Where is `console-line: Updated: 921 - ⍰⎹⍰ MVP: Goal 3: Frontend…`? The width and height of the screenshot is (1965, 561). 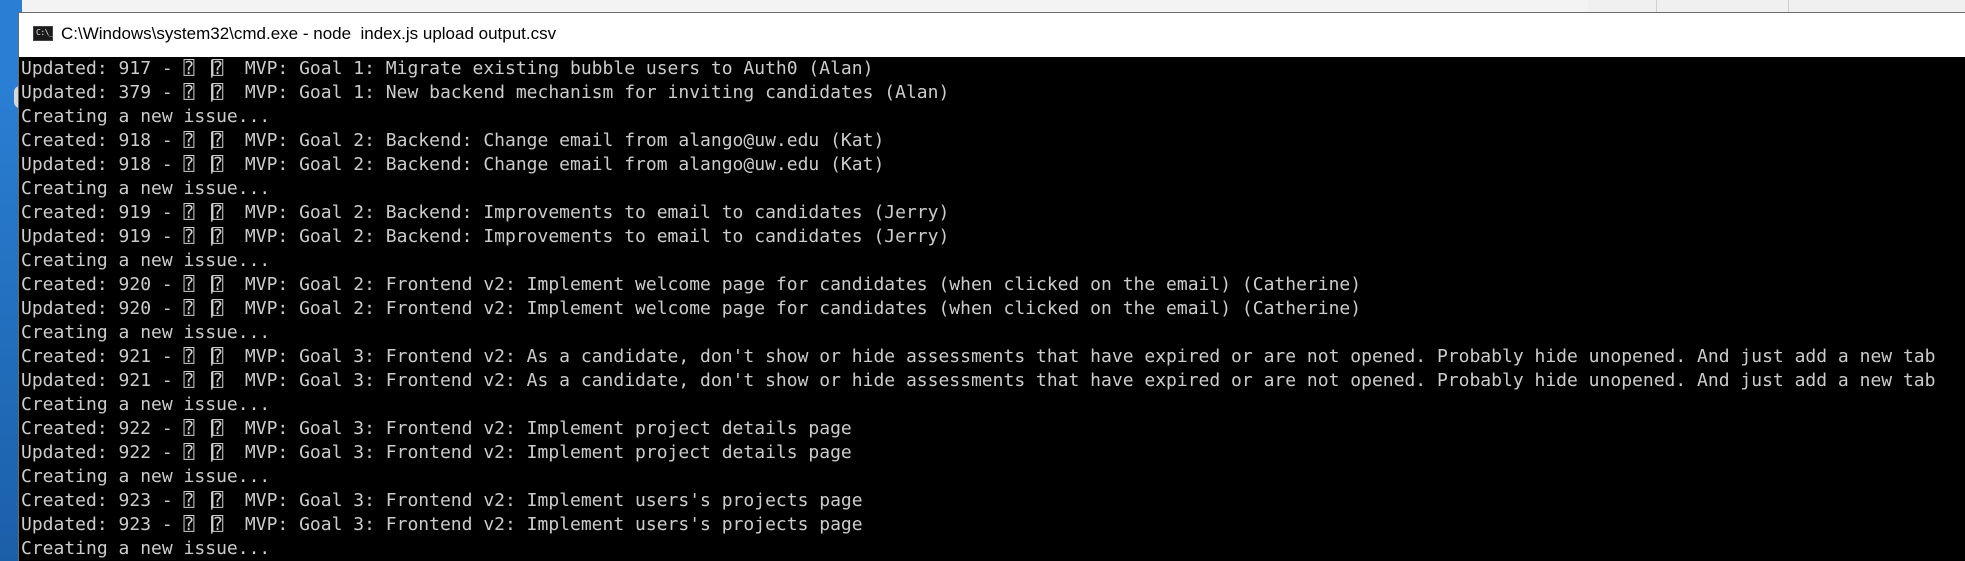
console-line: Updated: 921 - ⍰⎹⍰ MVP: Goal 3: Frontend… is located at coordinates (978, 380).